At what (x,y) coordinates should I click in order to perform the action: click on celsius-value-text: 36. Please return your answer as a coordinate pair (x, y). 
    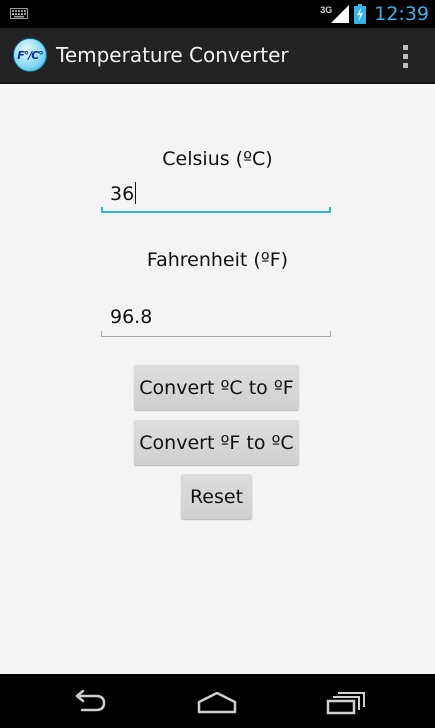
    Looking at the image, I should click on (122, 194).